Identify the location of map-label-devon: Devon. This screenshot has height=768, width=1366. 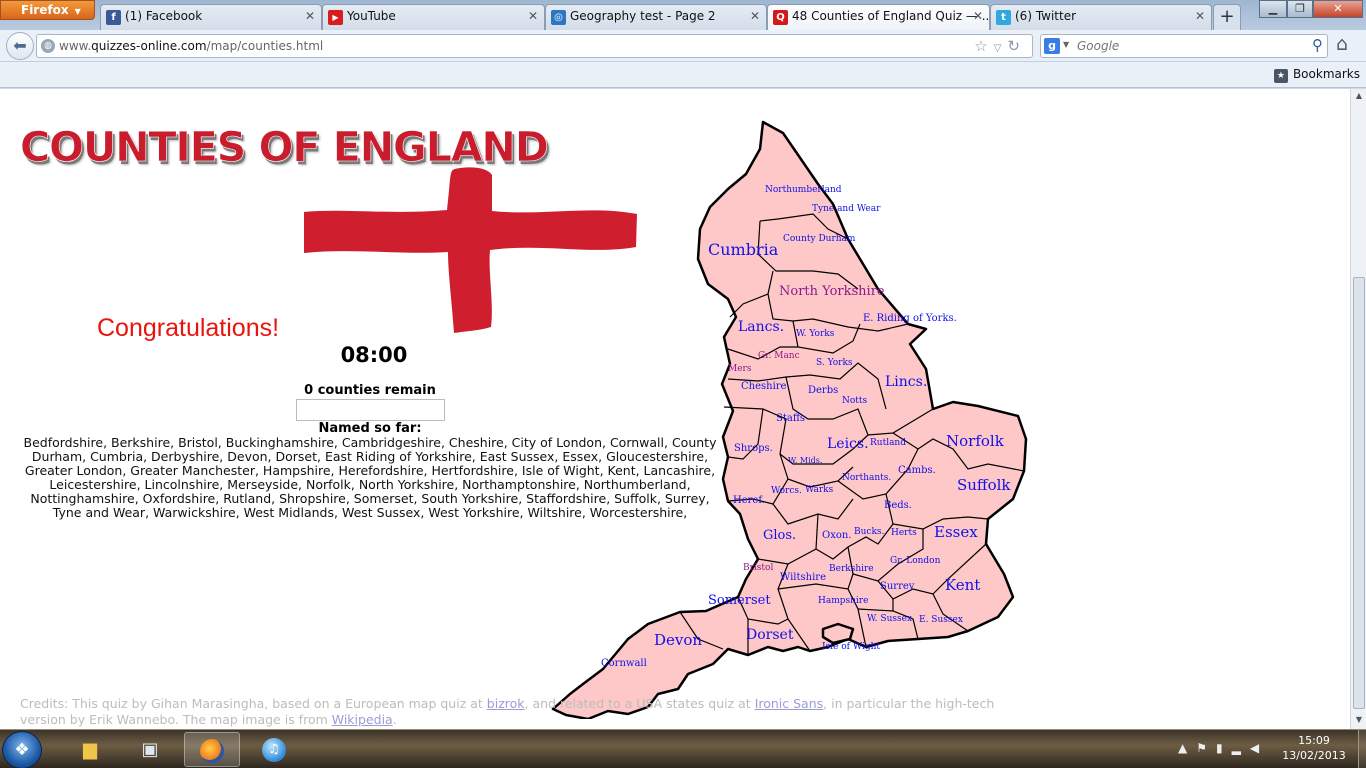
(678, 640).